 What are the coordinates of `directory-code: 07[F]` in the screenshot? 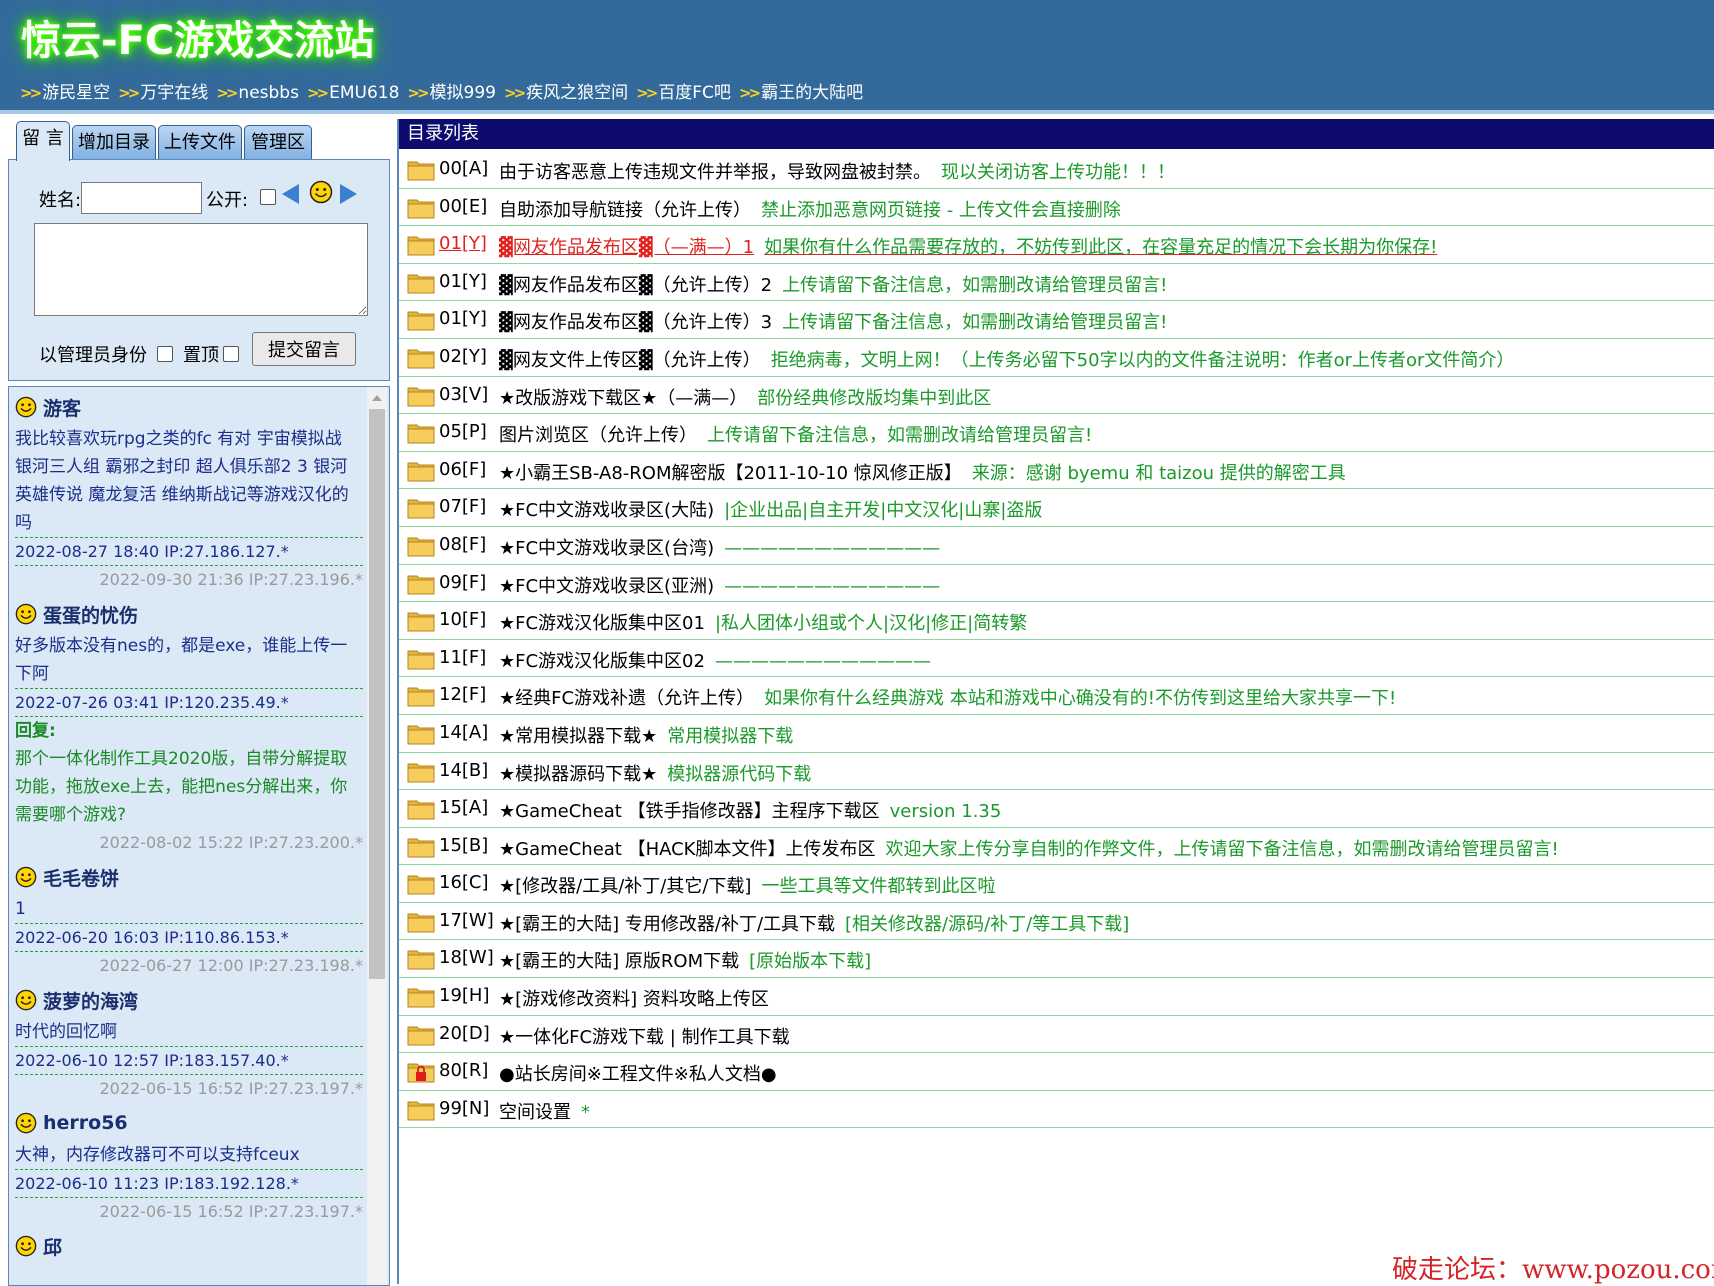 It's located at (462, 506).